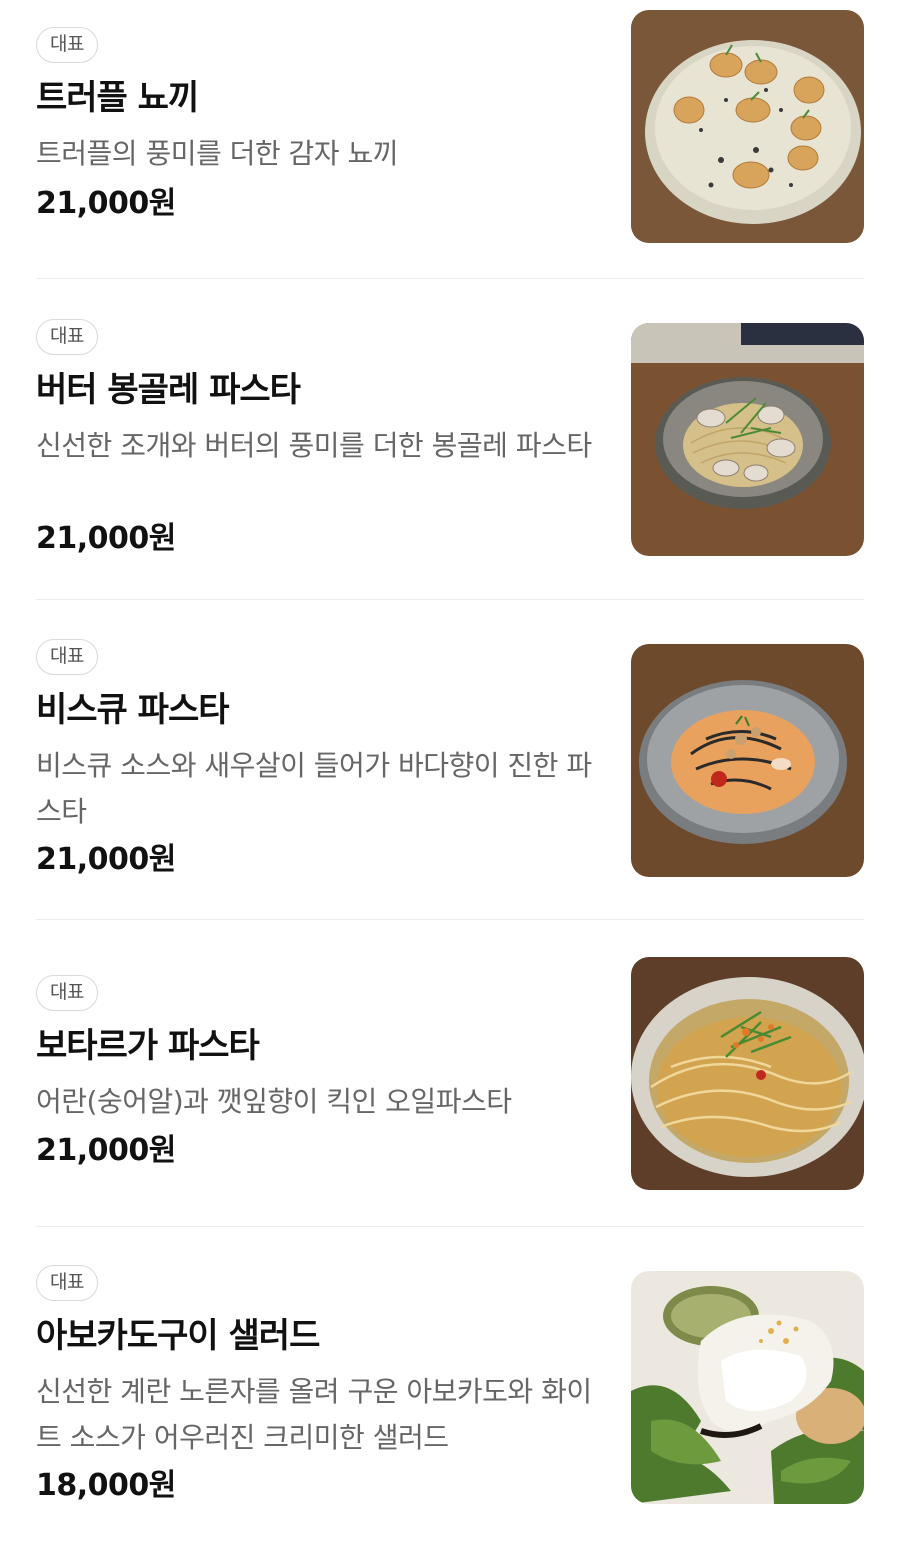  I want to click on menu-item-description: 트러플의 풍미를 더한 감자 뇨끼, so click(217, 153).